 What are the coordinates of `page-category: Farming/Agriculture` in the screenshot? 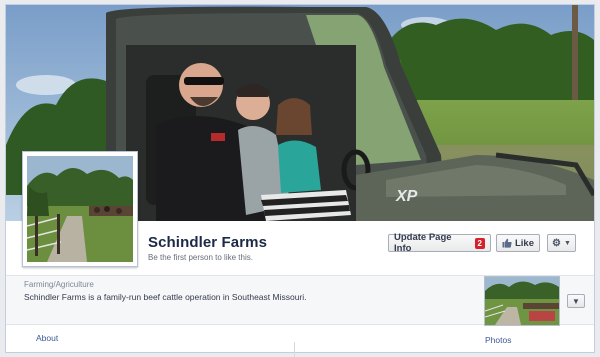 It's located at (59, 284).